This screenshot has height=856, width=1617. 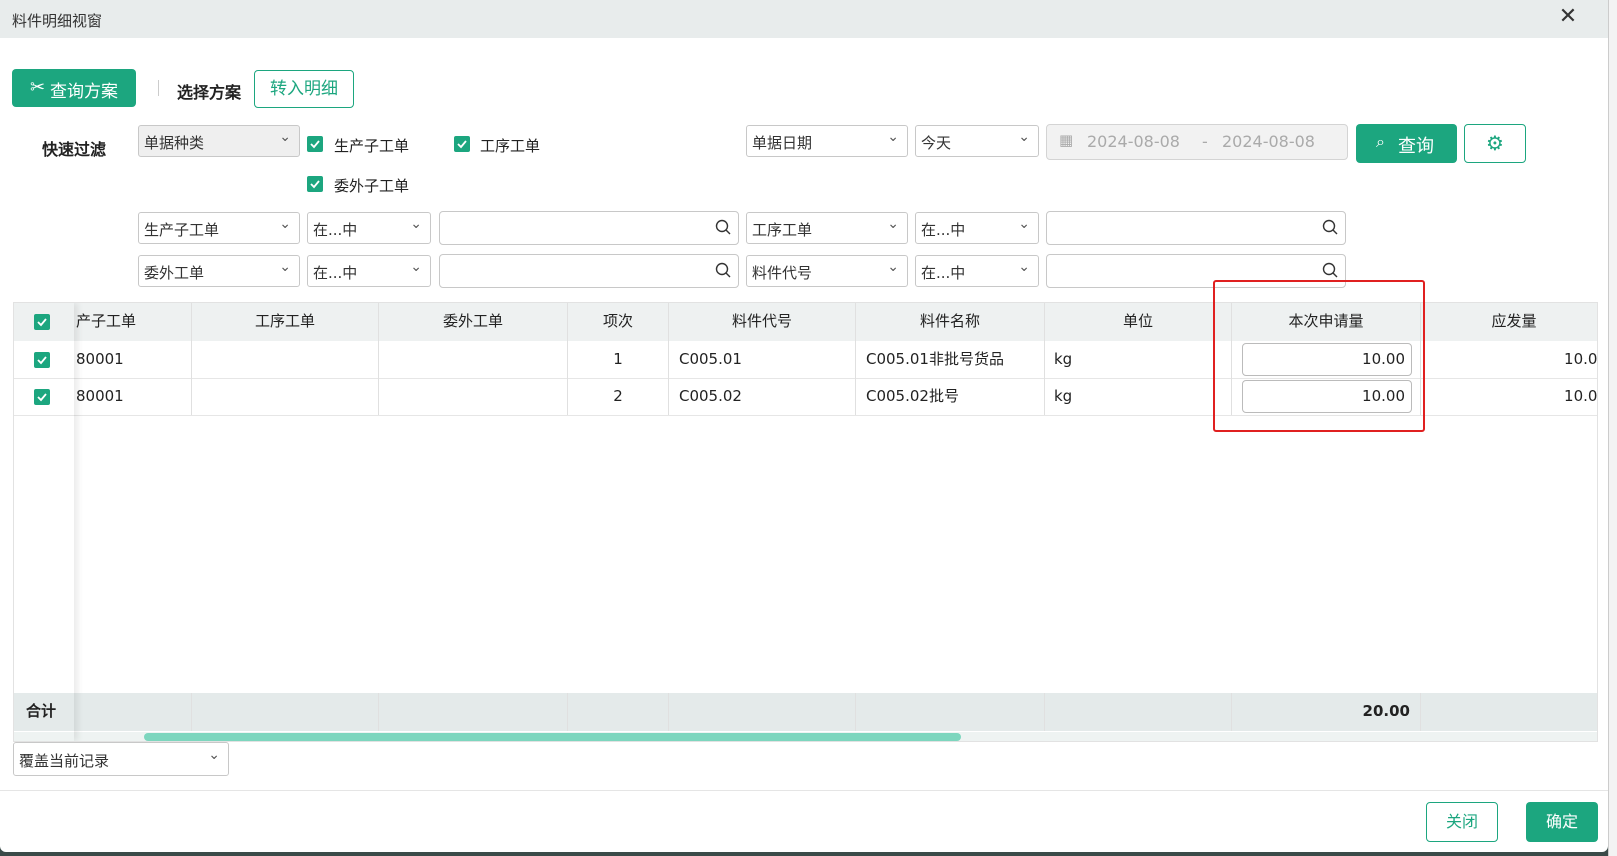 What do you see at coordinates (552, 737) in the screenshot?
I see `scrollbar-thumb` at bounding box center [552, 737].